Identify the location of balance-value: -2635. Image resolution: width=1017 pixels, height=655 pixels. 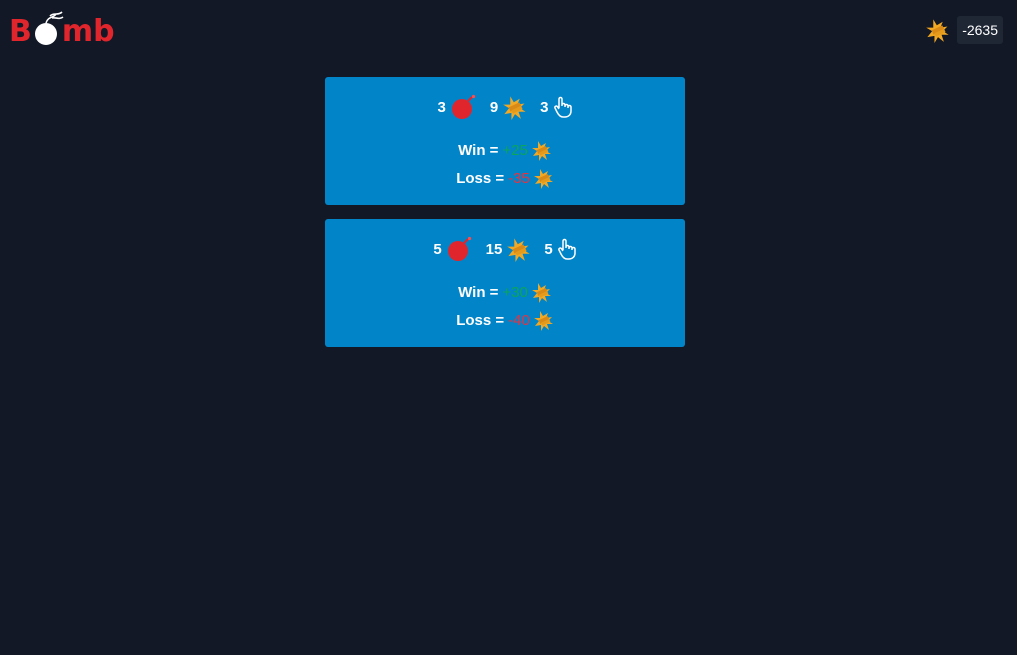
(980, 30).